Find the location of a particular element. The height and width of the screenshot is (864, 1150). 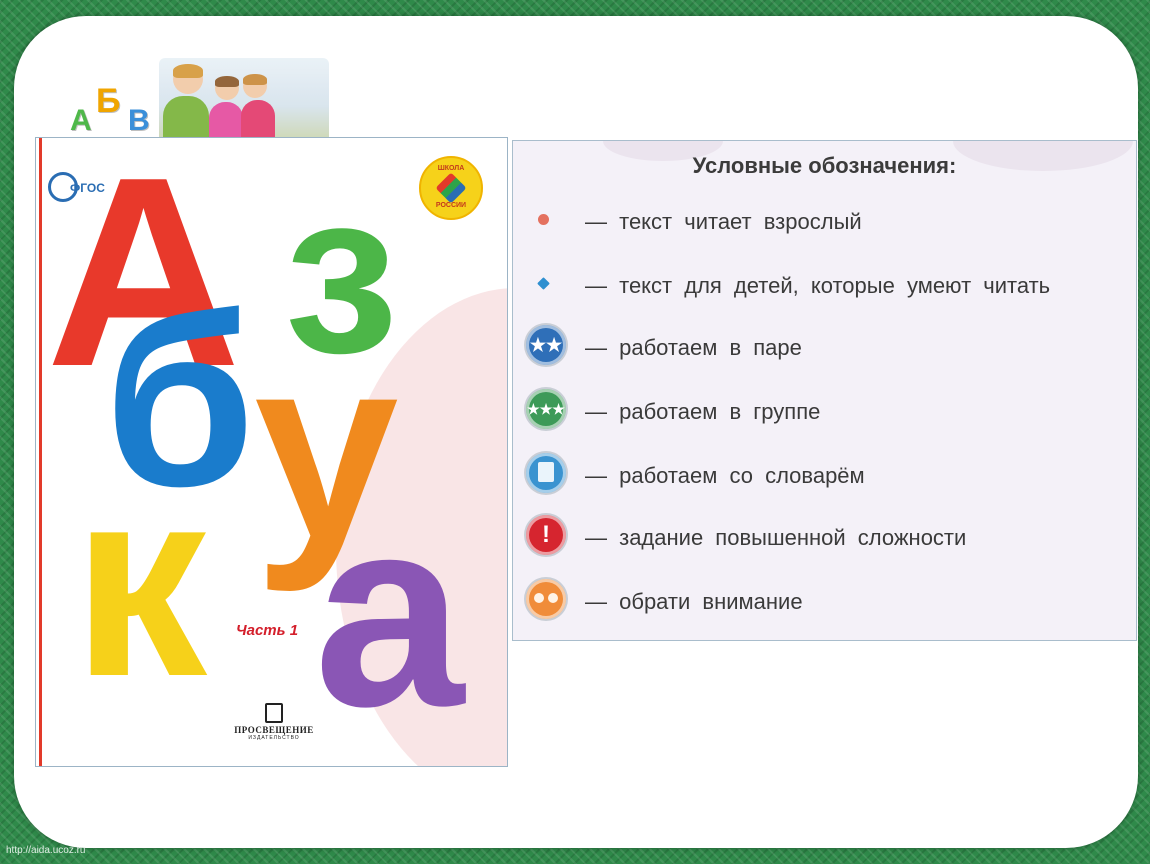

pair-work-icon: ★★ is located at coordinates (546, 345).